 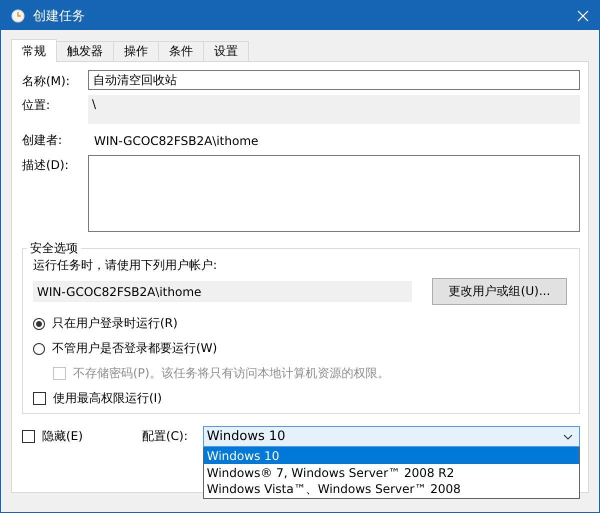 I want to click on author-value: WIN-GCOC82FSB2A\ithome, so click(x=176, y=141).